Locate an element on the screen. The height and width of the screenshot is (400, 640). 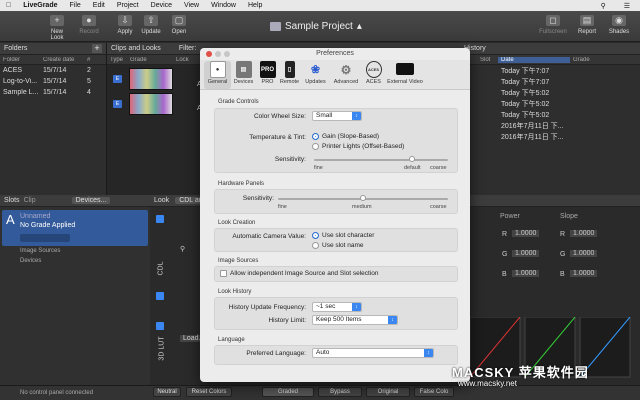
grade-sensitivity-slider is located at coordinates (381, 160).